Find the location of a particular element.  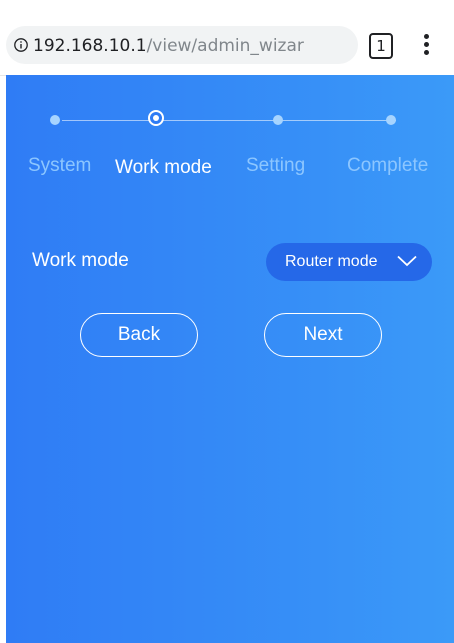

browser-toolbar: 192.168.10.1/view/admin_wizar 1 is located at coordinates (227, 38).